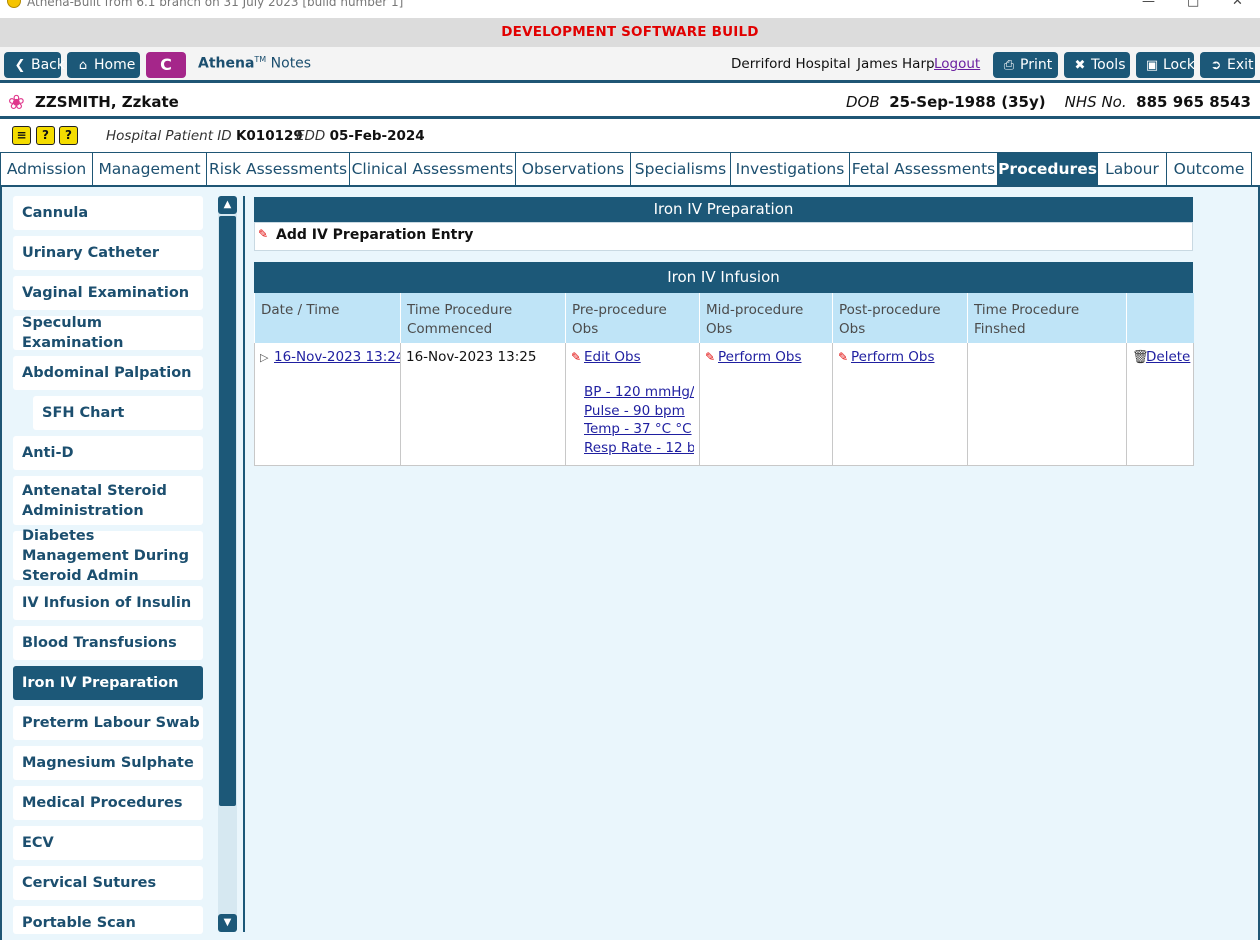  I want to click on tab-management: Management, so click(149, 168).